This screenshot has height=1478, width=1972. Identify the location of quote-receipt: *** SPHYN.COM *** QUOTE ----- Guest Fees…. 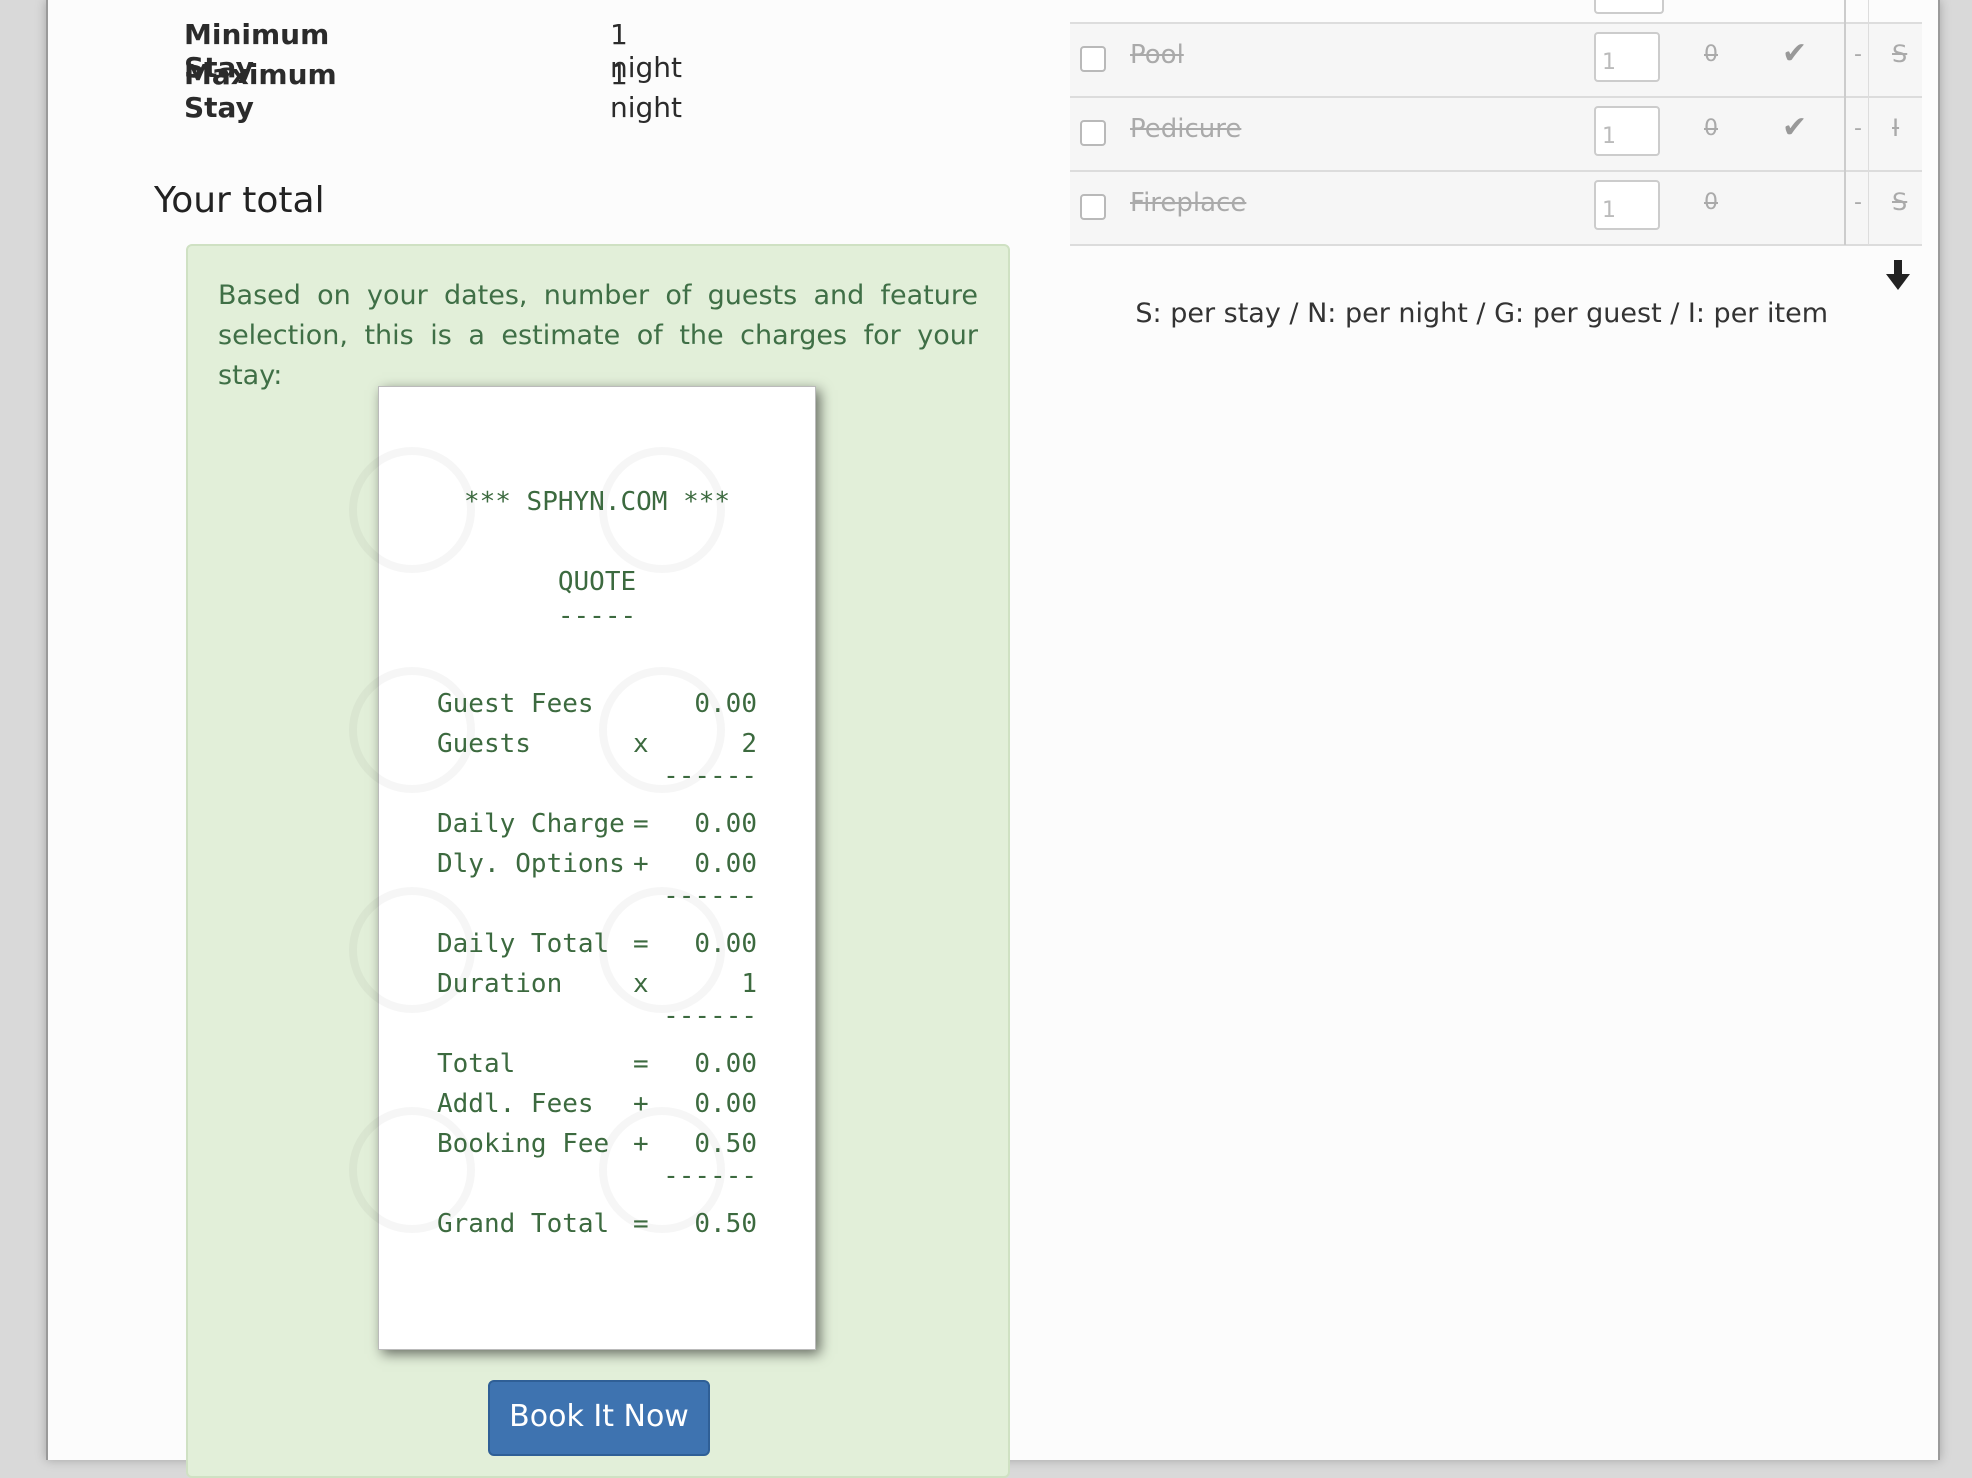
(597, 868).